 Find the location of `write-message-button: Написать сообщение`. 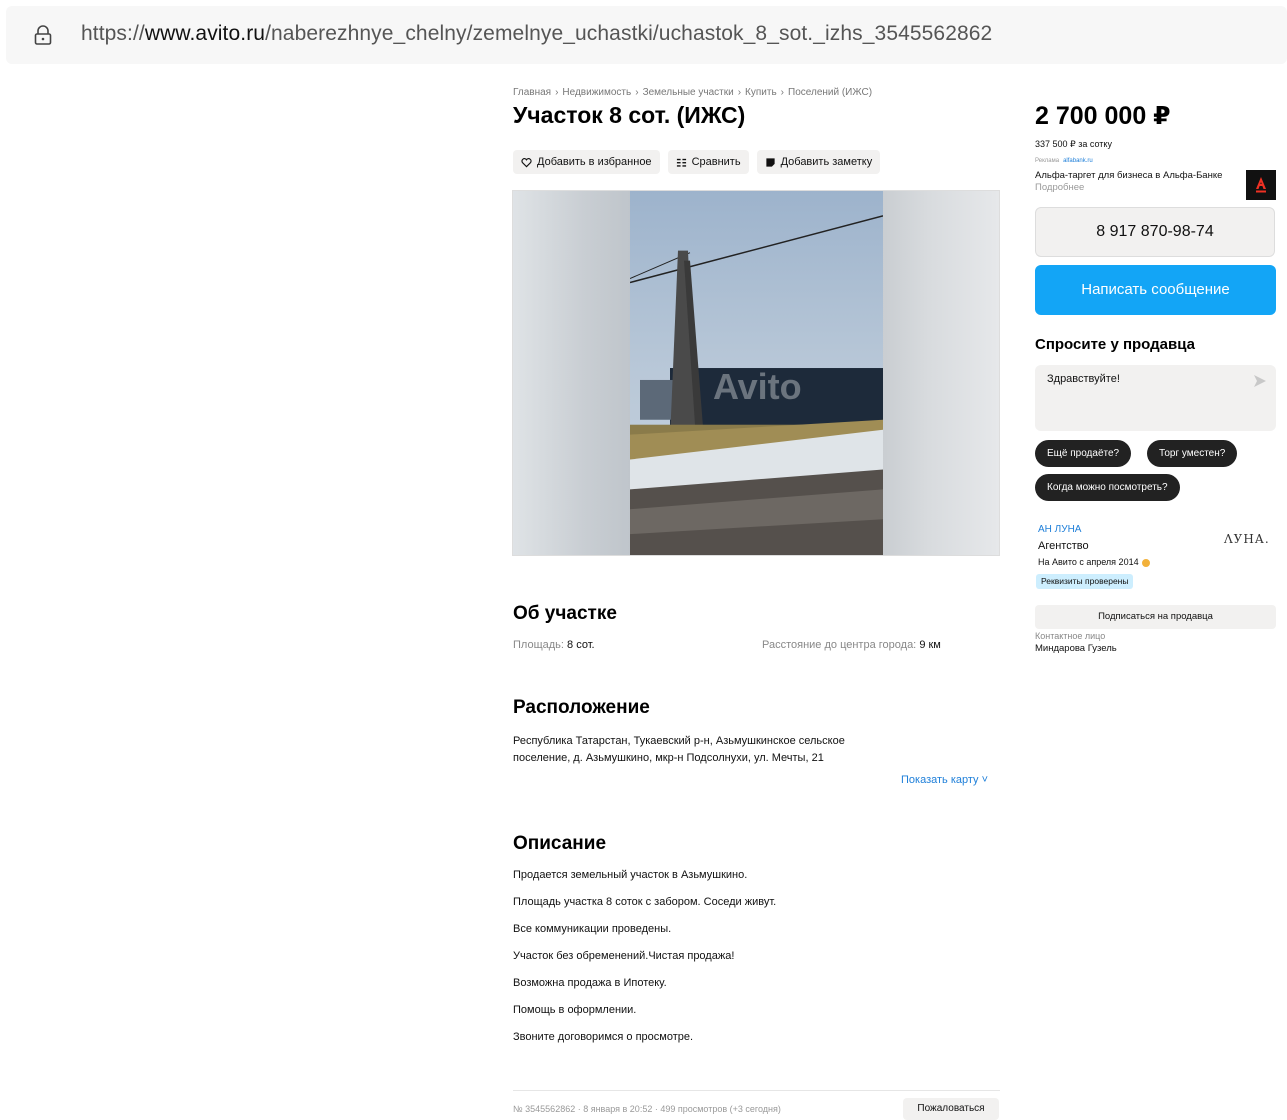

write-message-button: Написать сообщение is located at coordinates (1155, 290).